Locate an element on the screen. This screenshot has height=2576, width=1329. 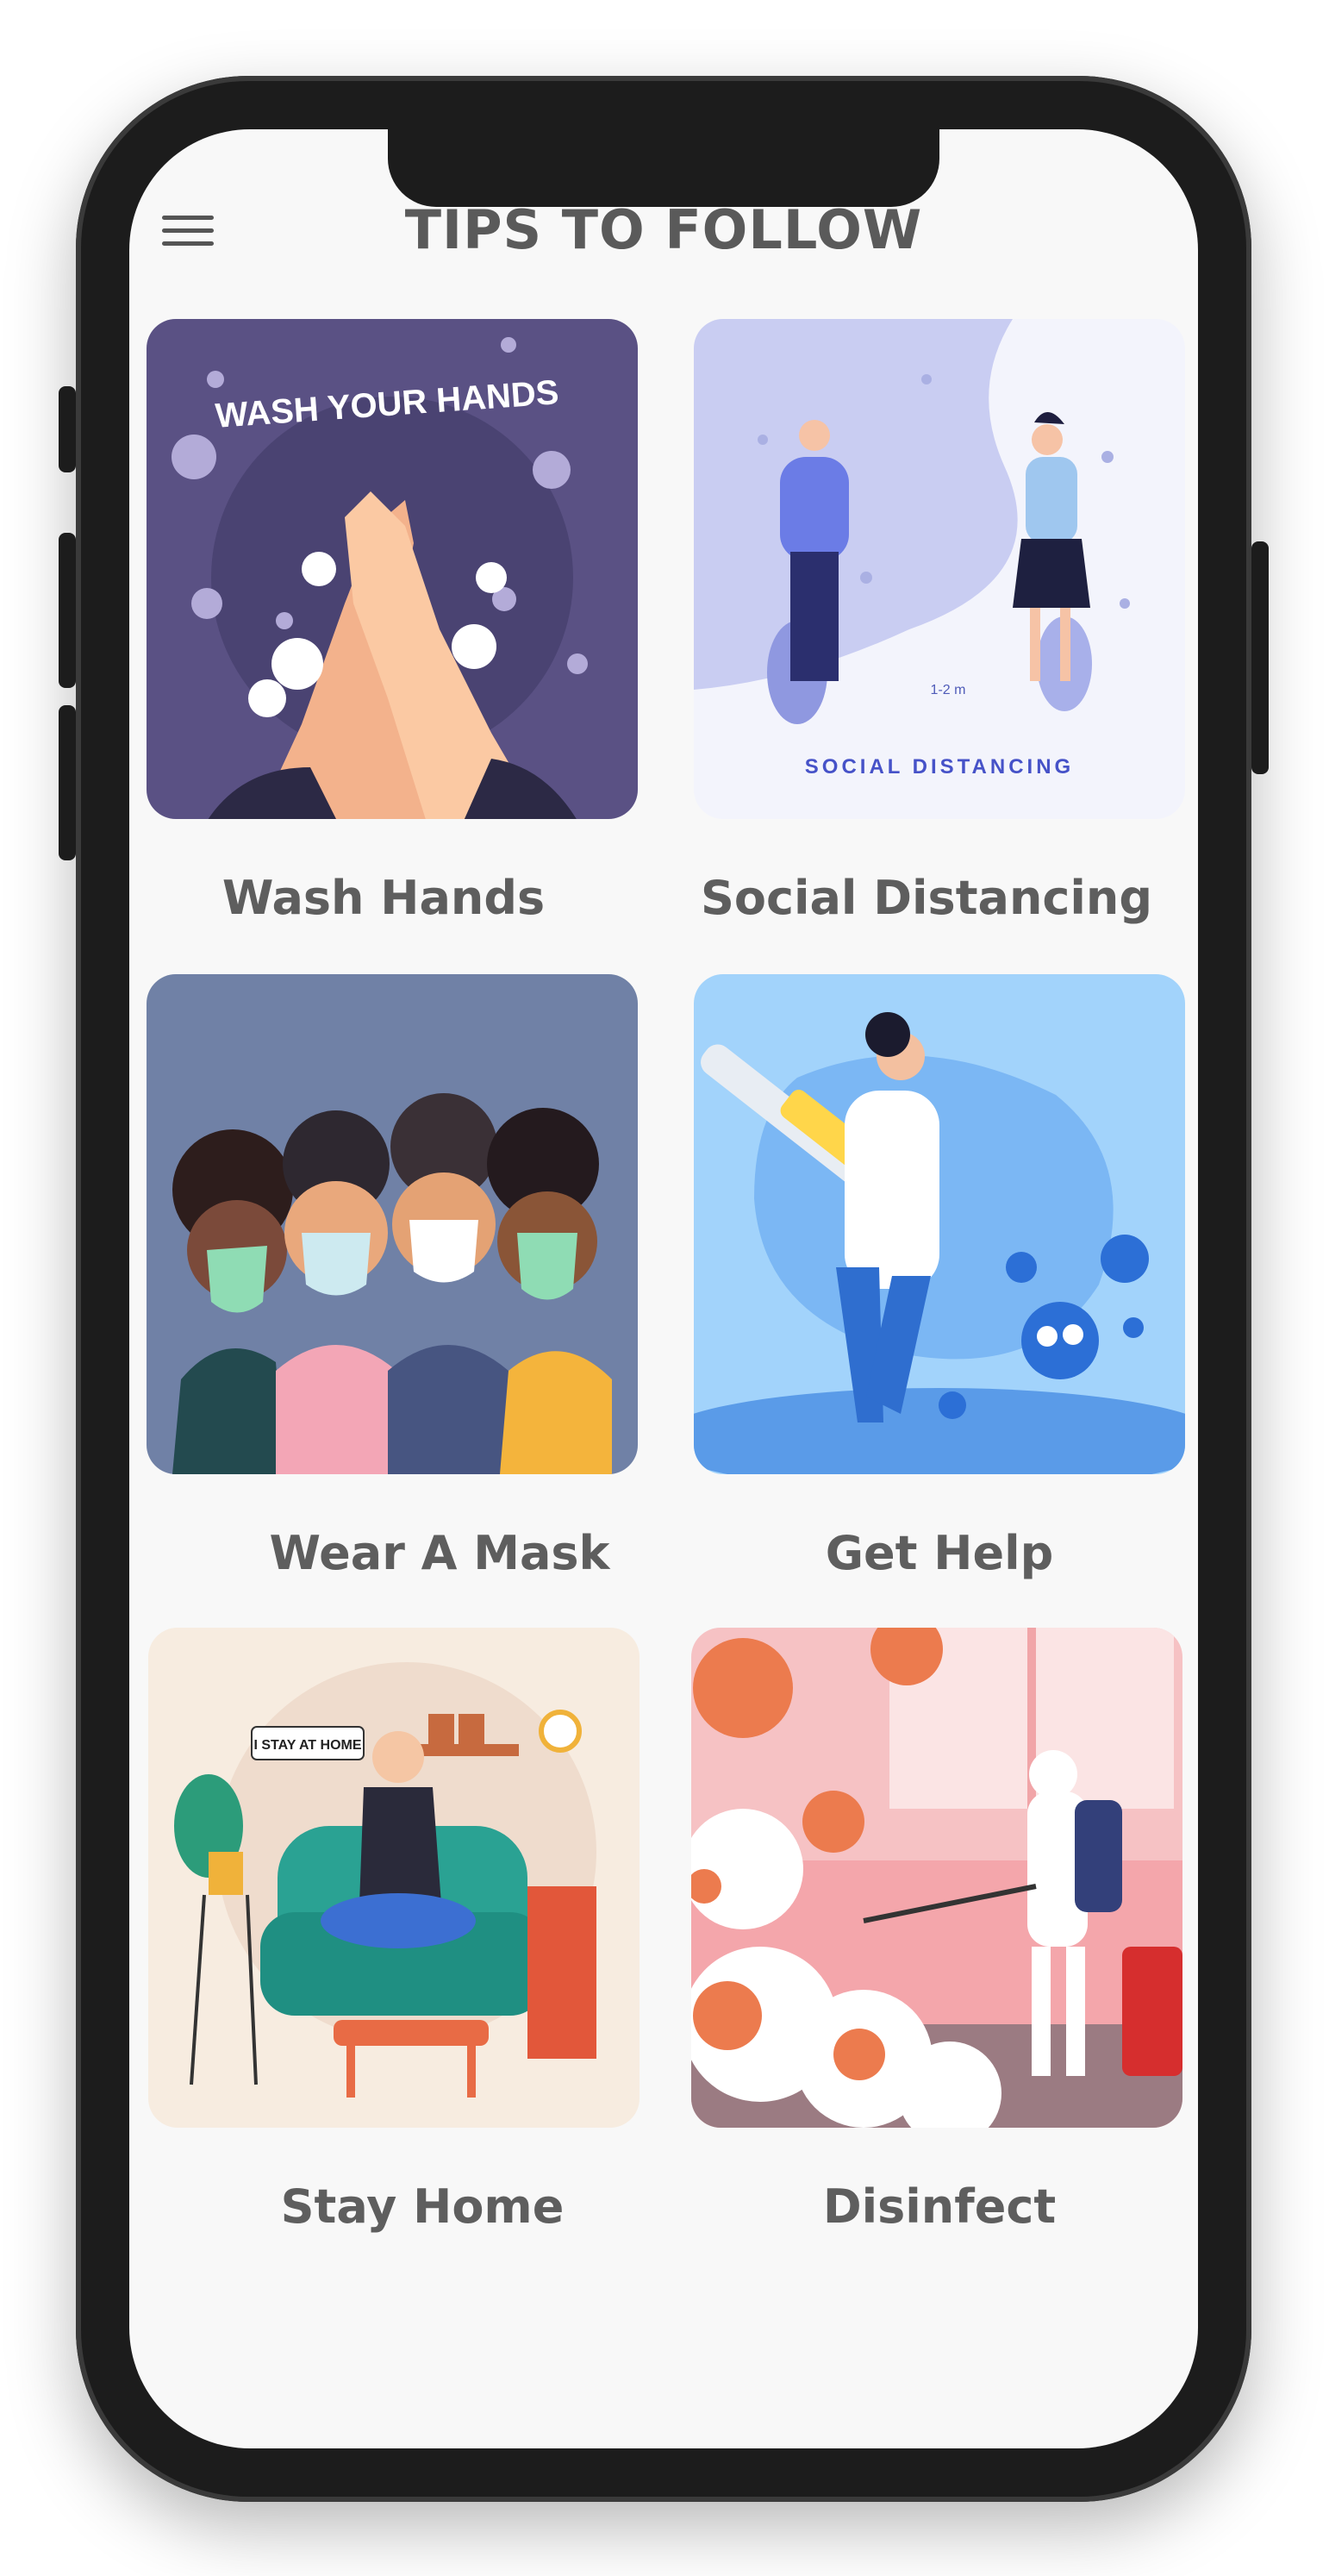
distance-text: 1-2 m is located at coordinates (949, 690).